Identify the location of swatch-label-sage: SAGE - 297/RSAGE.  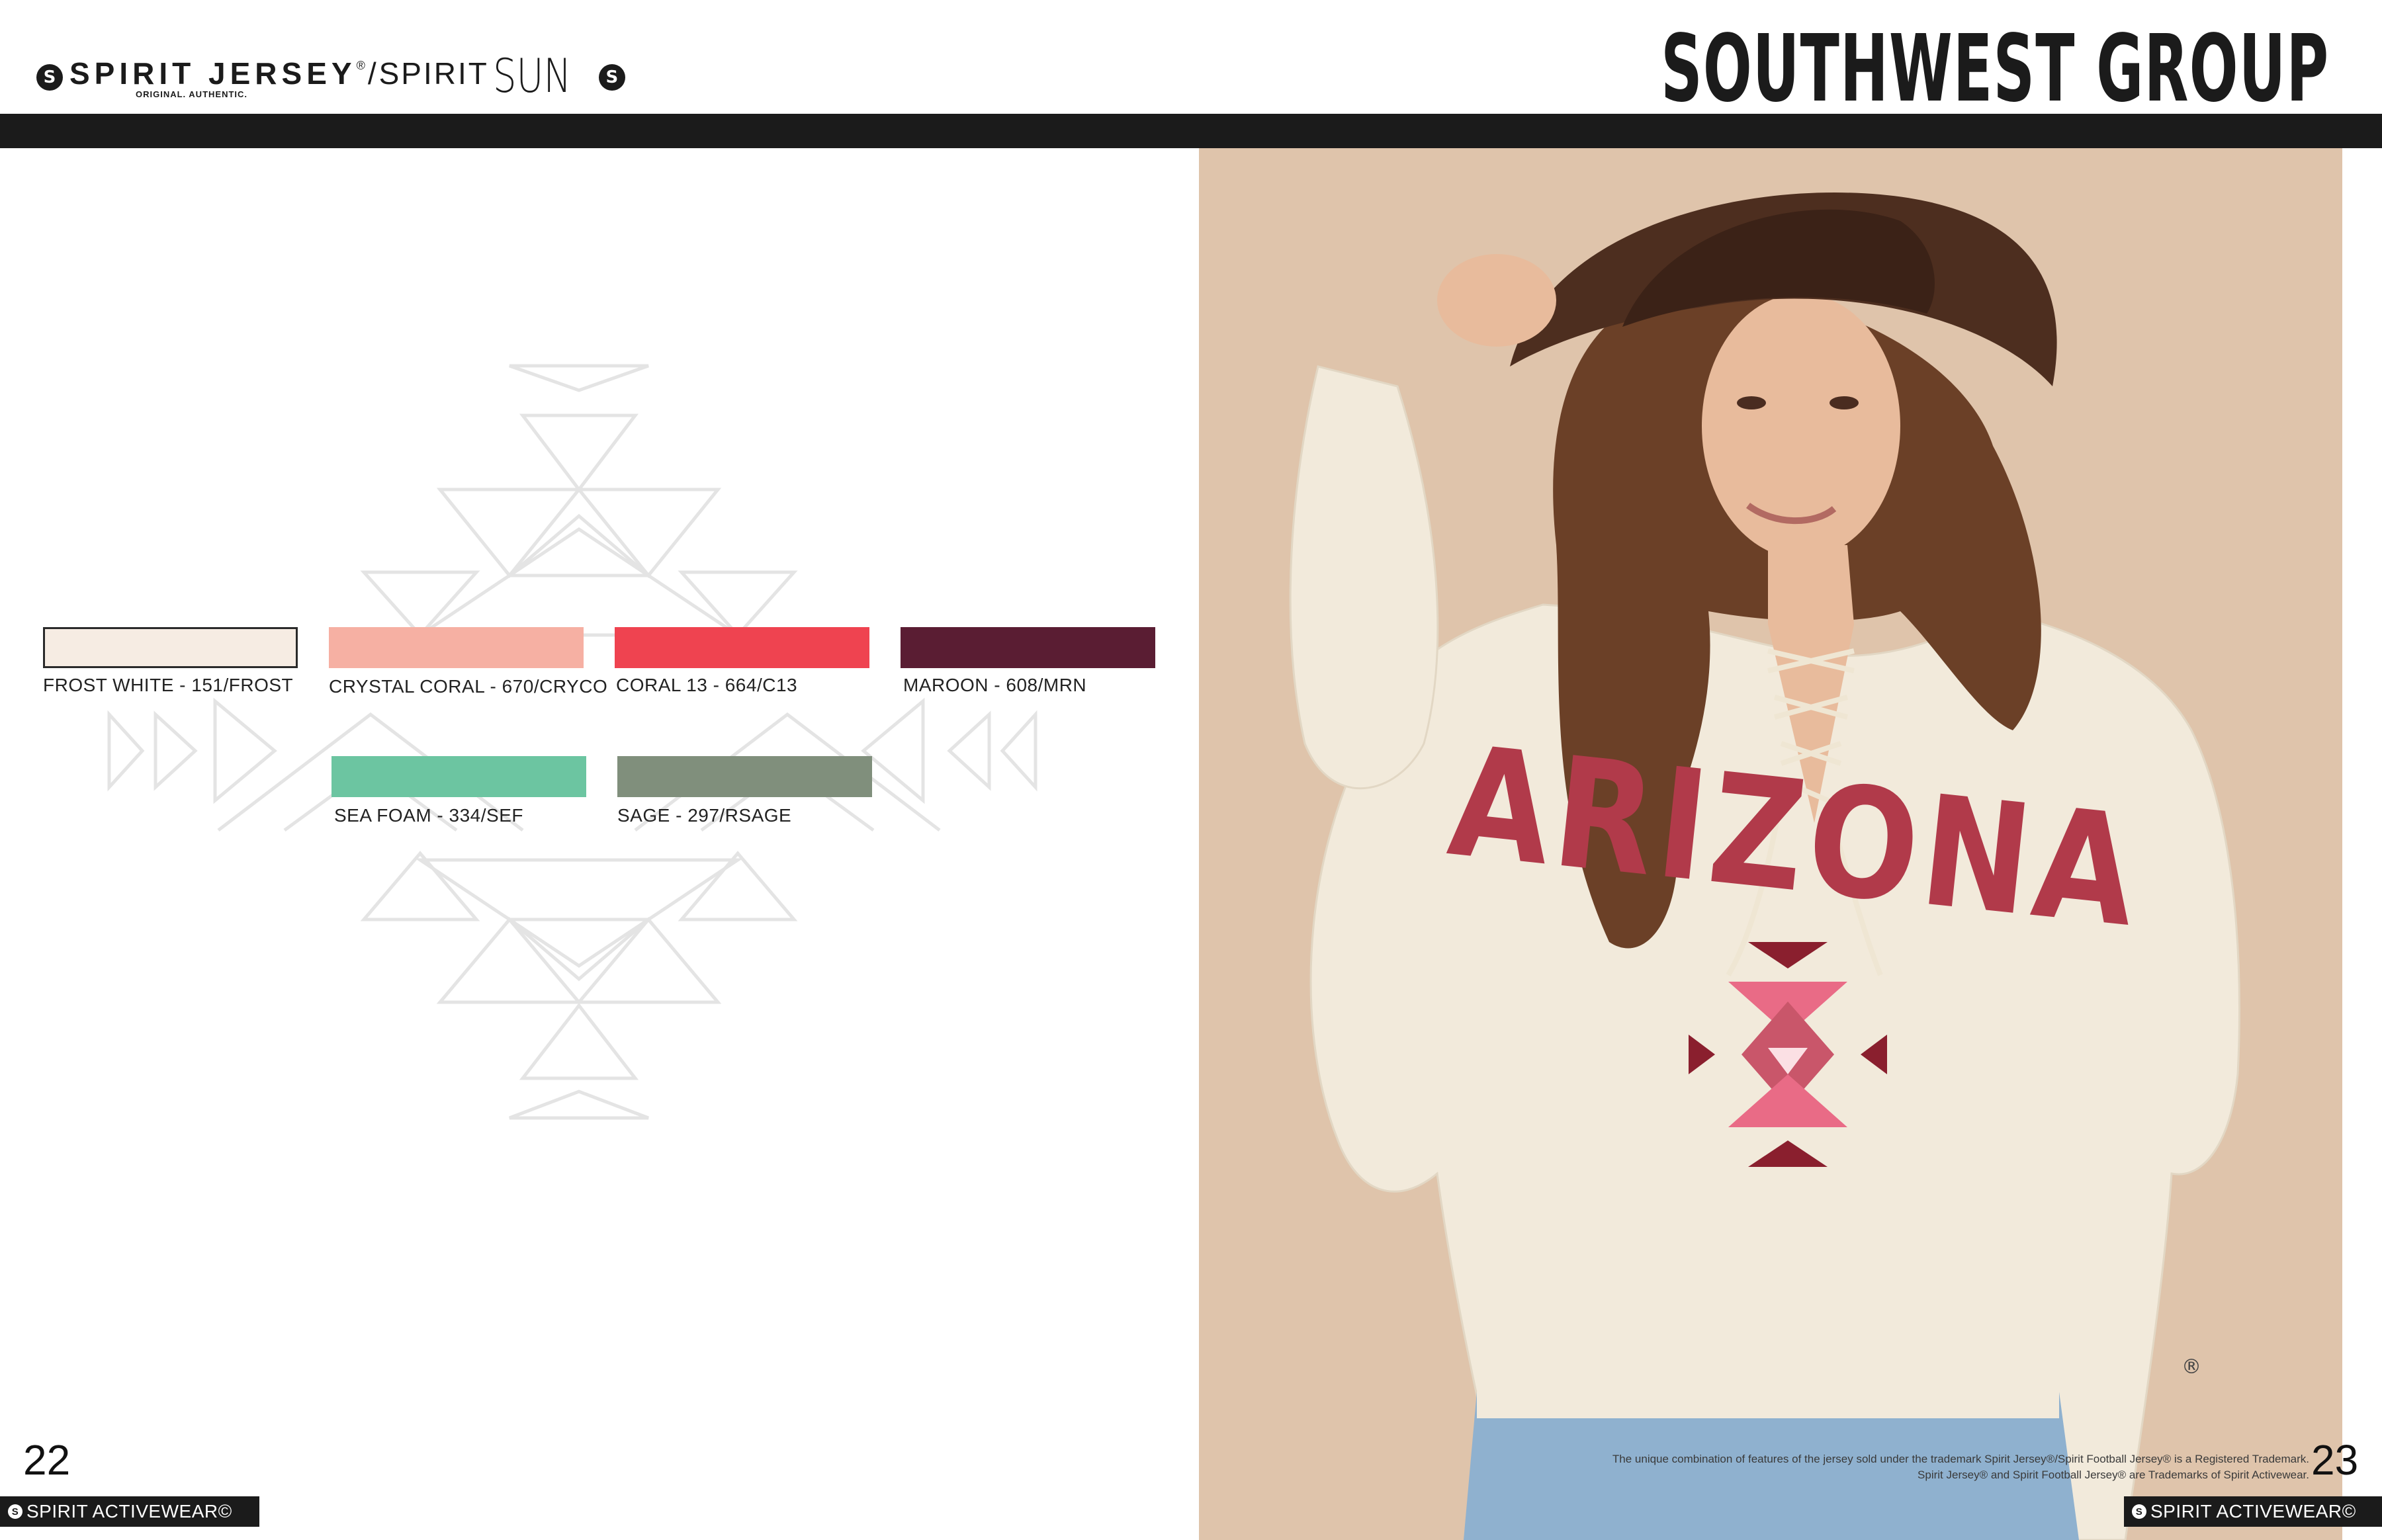
(704, 815).